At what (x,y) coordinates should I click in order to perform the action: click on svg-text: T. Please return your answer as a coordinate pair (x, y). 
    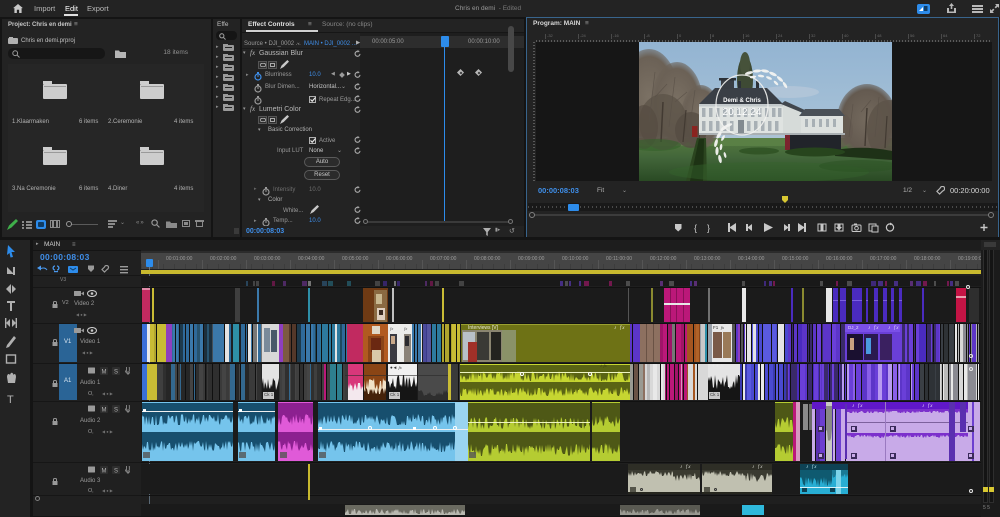
    Looking at the image, I should click on (10, 400).